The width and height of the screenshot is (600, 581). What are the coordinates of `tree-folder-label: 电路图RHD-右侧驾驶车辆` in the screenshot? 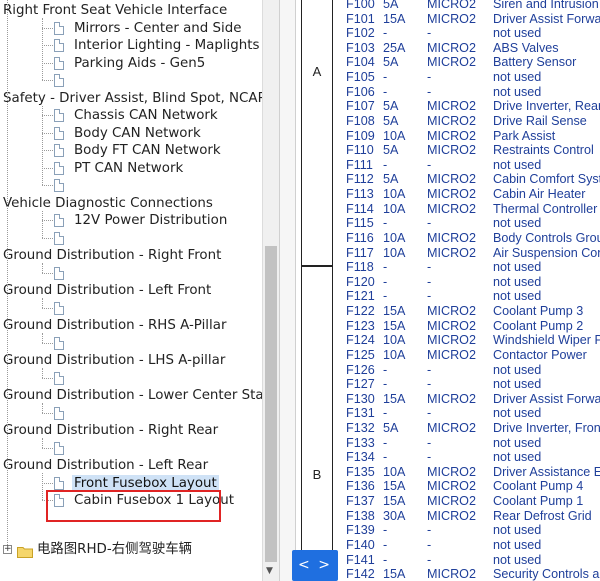 It's located at (114, 549).